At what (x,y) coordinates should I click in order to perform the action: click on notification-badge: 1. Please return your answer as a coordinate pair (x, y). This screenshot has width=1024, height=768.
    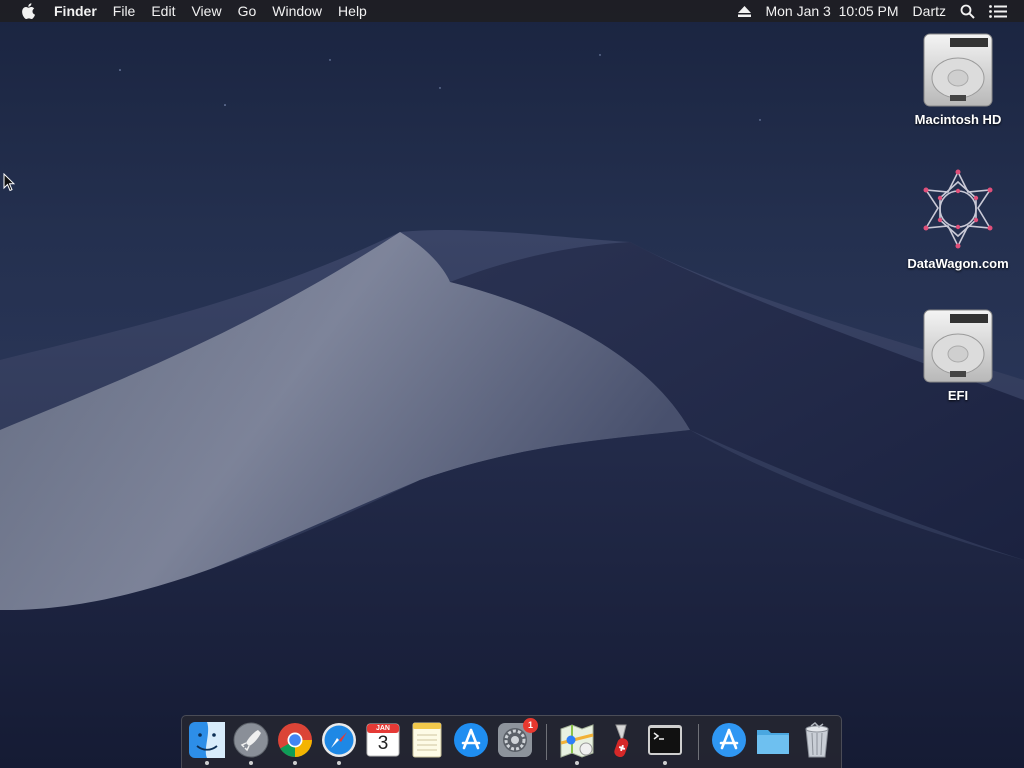
    Looking at the image, I should click on (530, 725).